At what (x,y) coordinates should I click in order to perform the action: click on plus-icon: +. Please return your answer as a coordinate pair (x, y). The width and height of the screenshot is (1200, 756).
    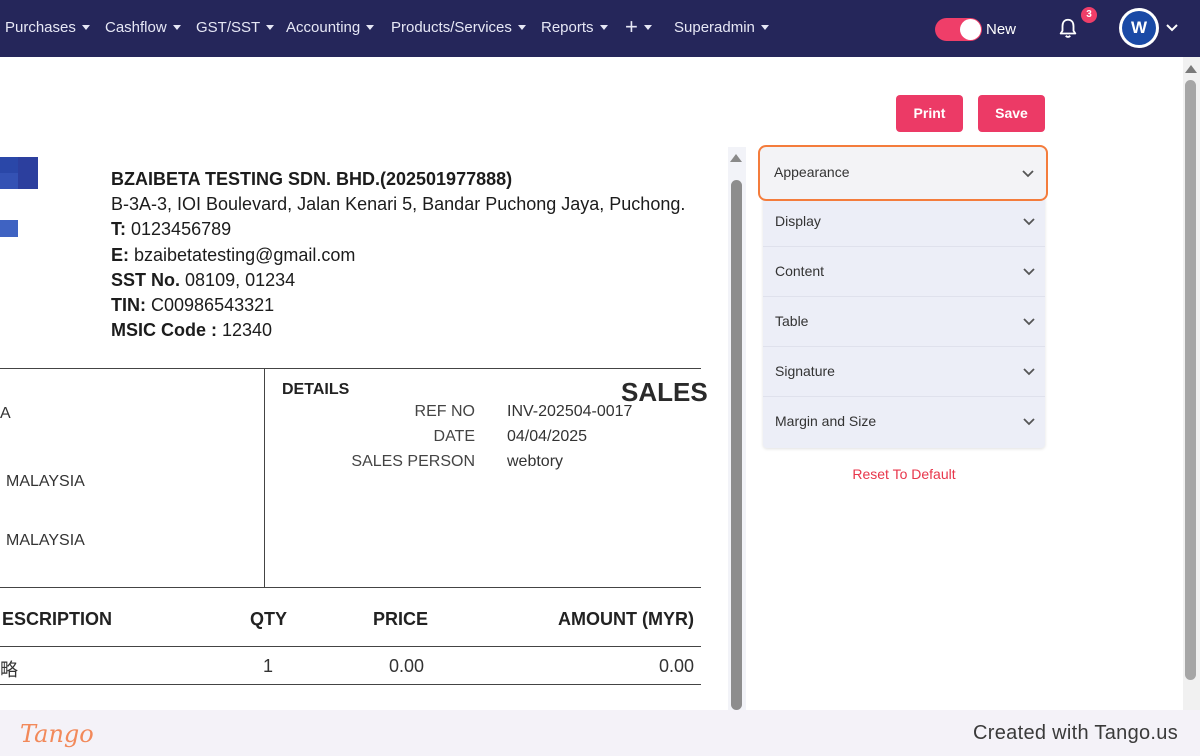
    Looking at the image, I should click on (631, 26).